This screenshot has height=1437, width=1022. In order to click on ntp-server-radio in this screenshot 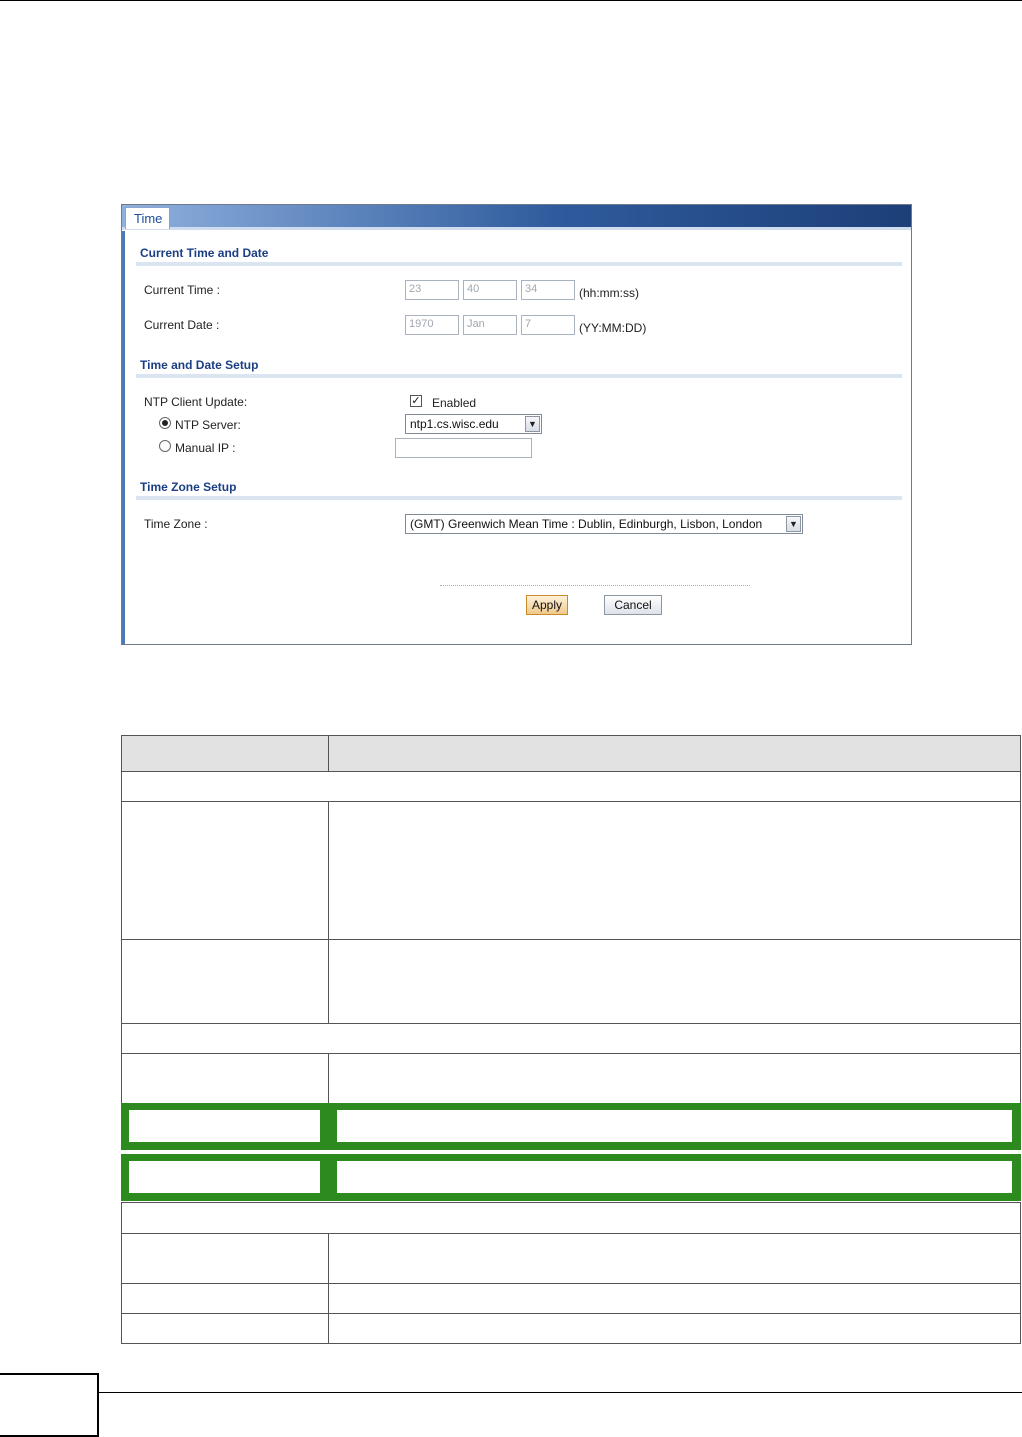, I will do `click(165, 423)`.